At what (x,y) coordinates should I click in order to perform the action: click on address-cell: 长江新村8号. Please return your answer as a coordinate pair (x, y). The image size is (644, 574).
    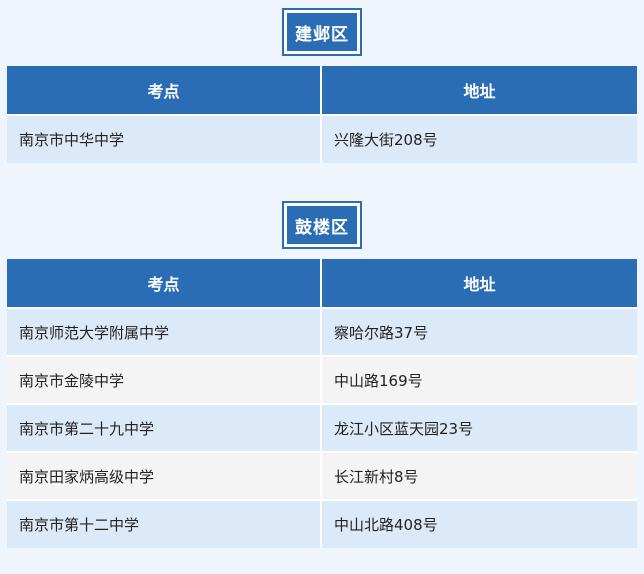
    Looking at the image, I should click on (479, 475).